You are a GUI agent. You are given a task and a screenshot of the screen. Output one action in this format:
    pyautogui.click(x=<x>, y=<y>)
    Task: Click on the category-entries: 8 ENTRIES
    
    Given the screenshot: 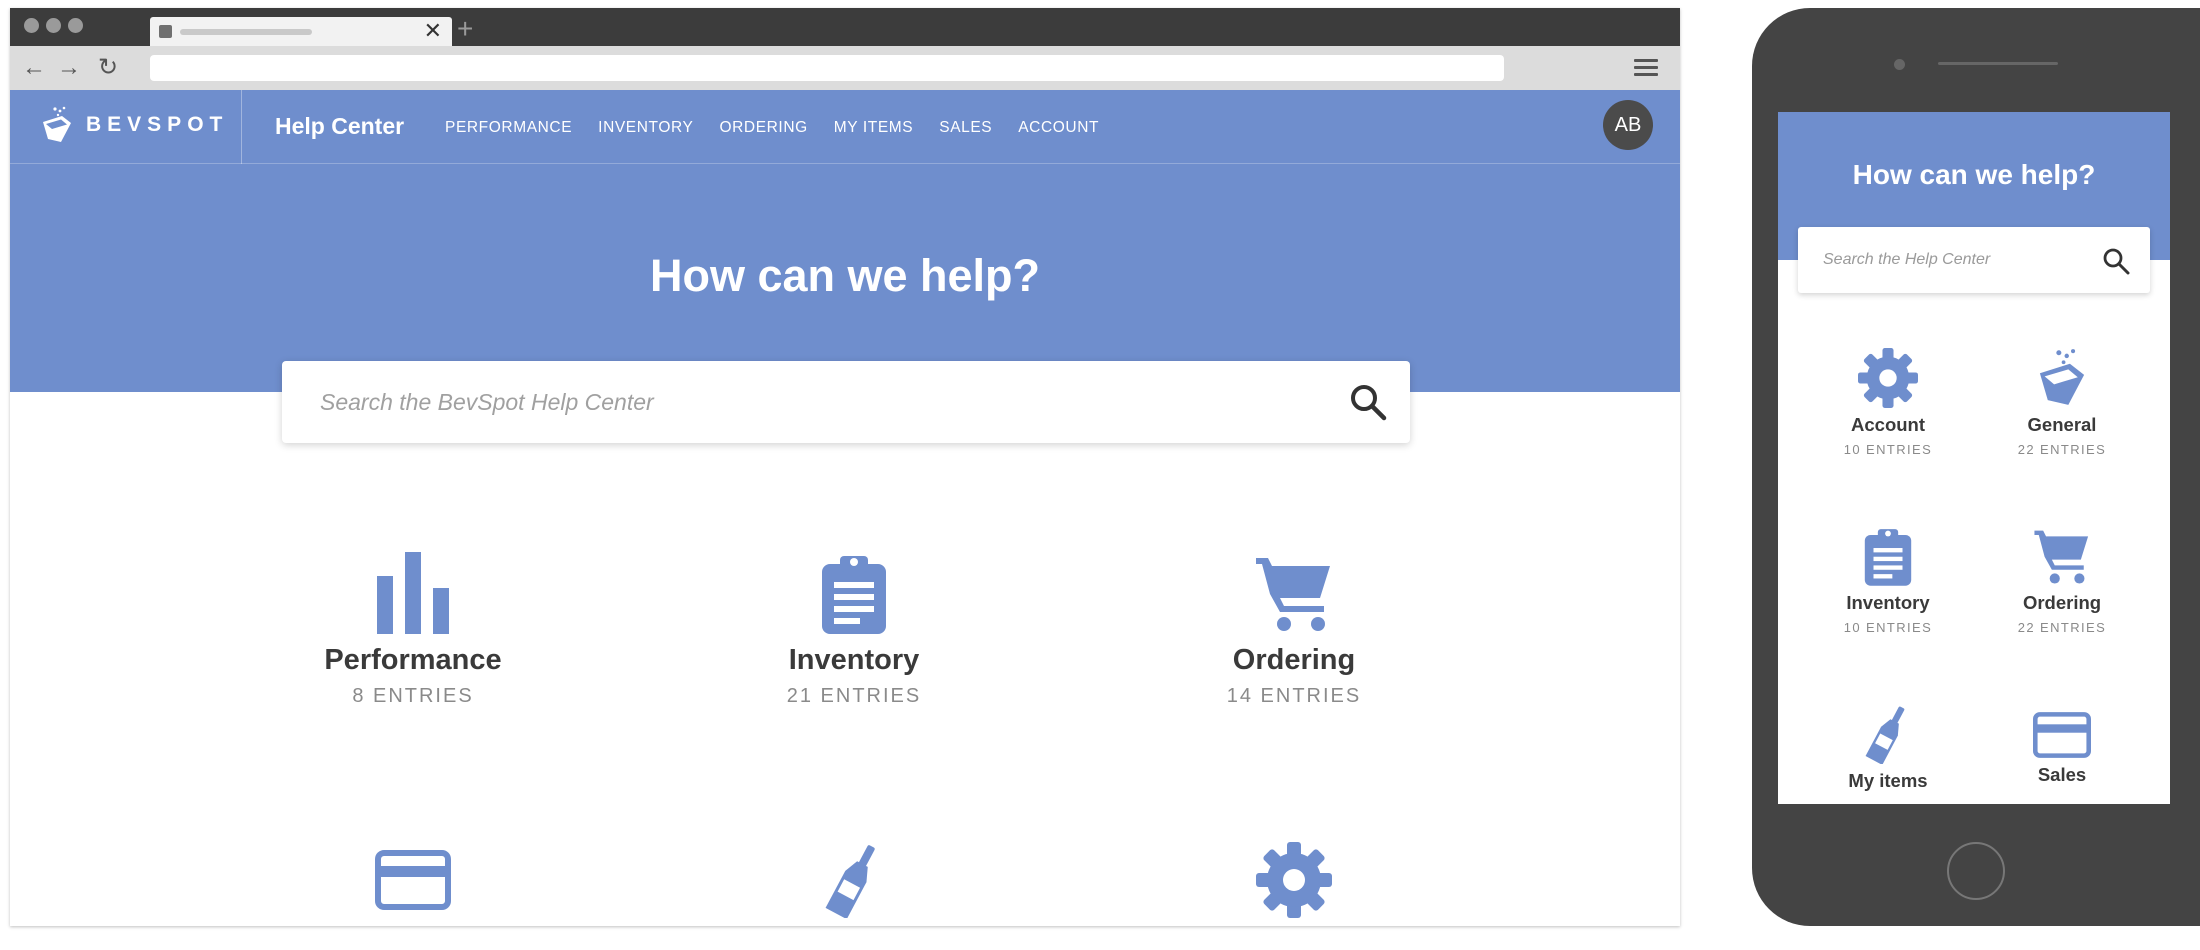 What is the action you would take?
    pyautogui.click(x=413, y=696)
    